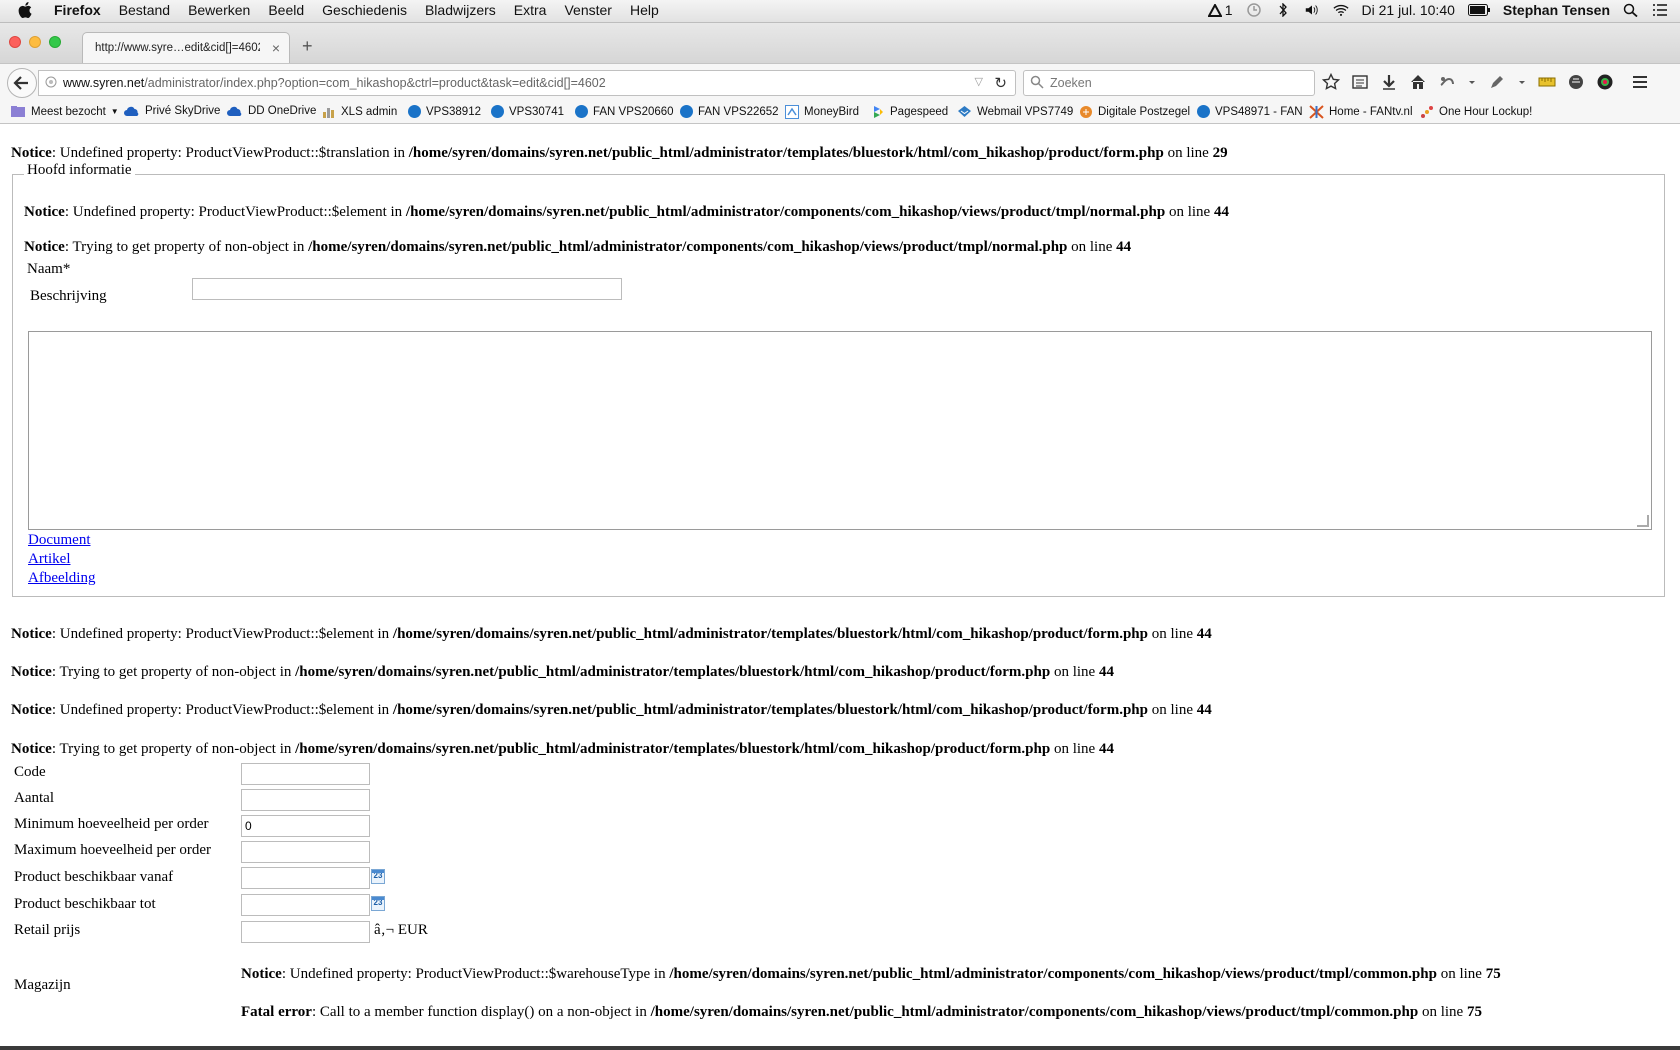 The width and height of the screenshot is (1680, 1050). I want to click on bookmark-pagespeed: Pagespeed, so click(909, 112).